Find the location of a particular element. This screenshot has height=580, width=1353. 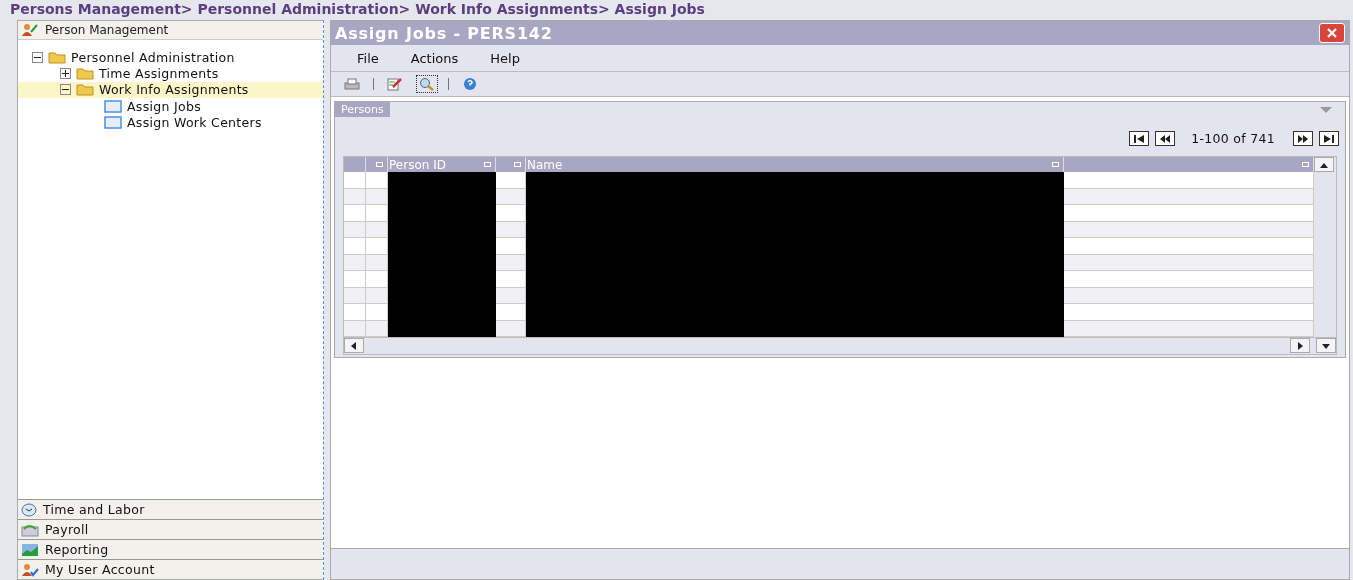

first-icon is located at coordinates (1139, 138).